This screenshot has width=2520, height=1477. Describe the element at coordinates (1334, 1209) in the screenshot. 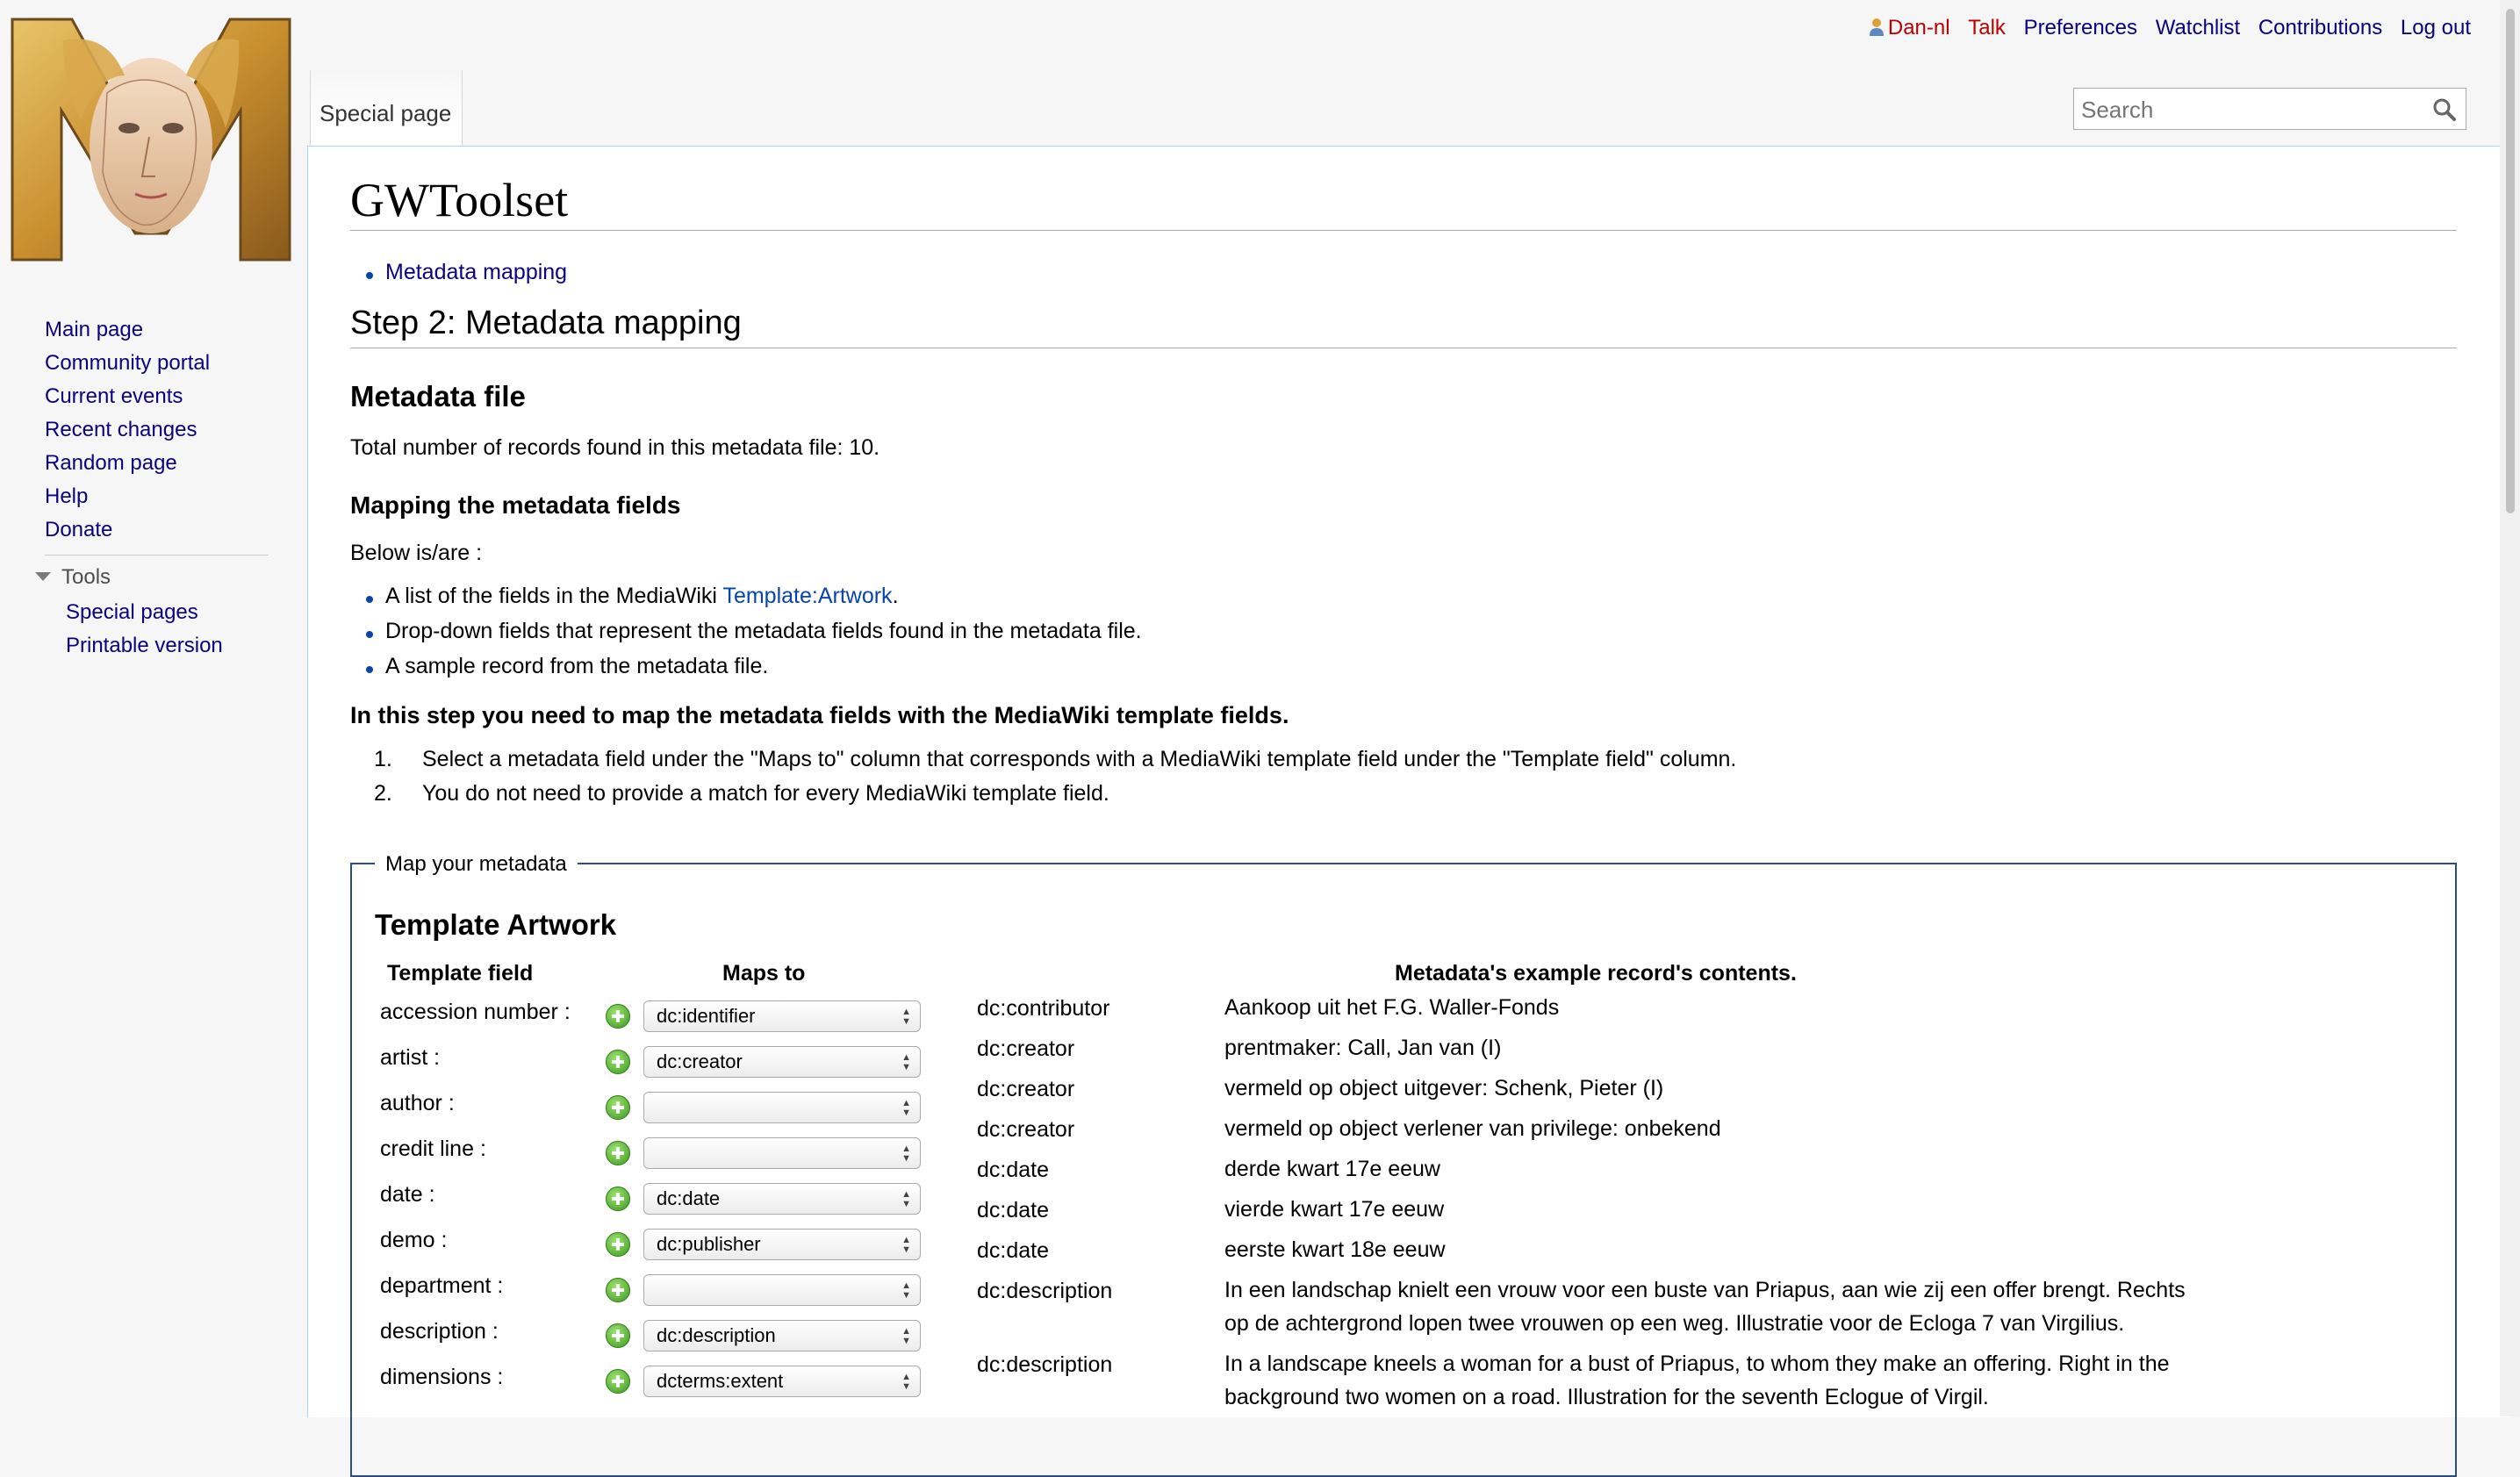

I see `sample-value: vierde kwart 17e eeuw` at that location.